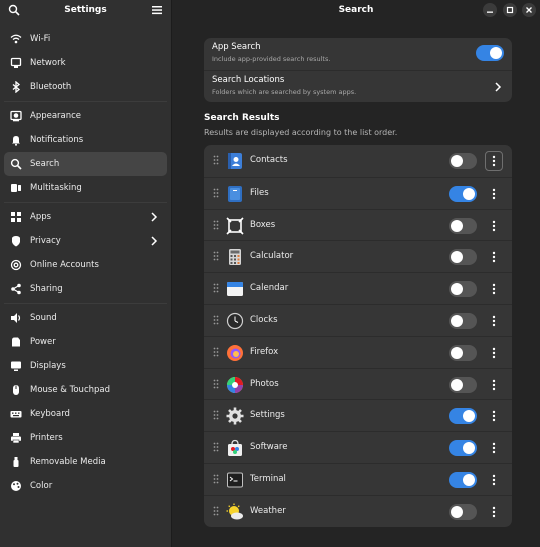 Image resolution: width=540 pixels, height=547 pixels. What do you see at coordinates (41, 217) in the screenshot?
I see `sidebar-item-label: Apps` at bounding box center [41, 217].